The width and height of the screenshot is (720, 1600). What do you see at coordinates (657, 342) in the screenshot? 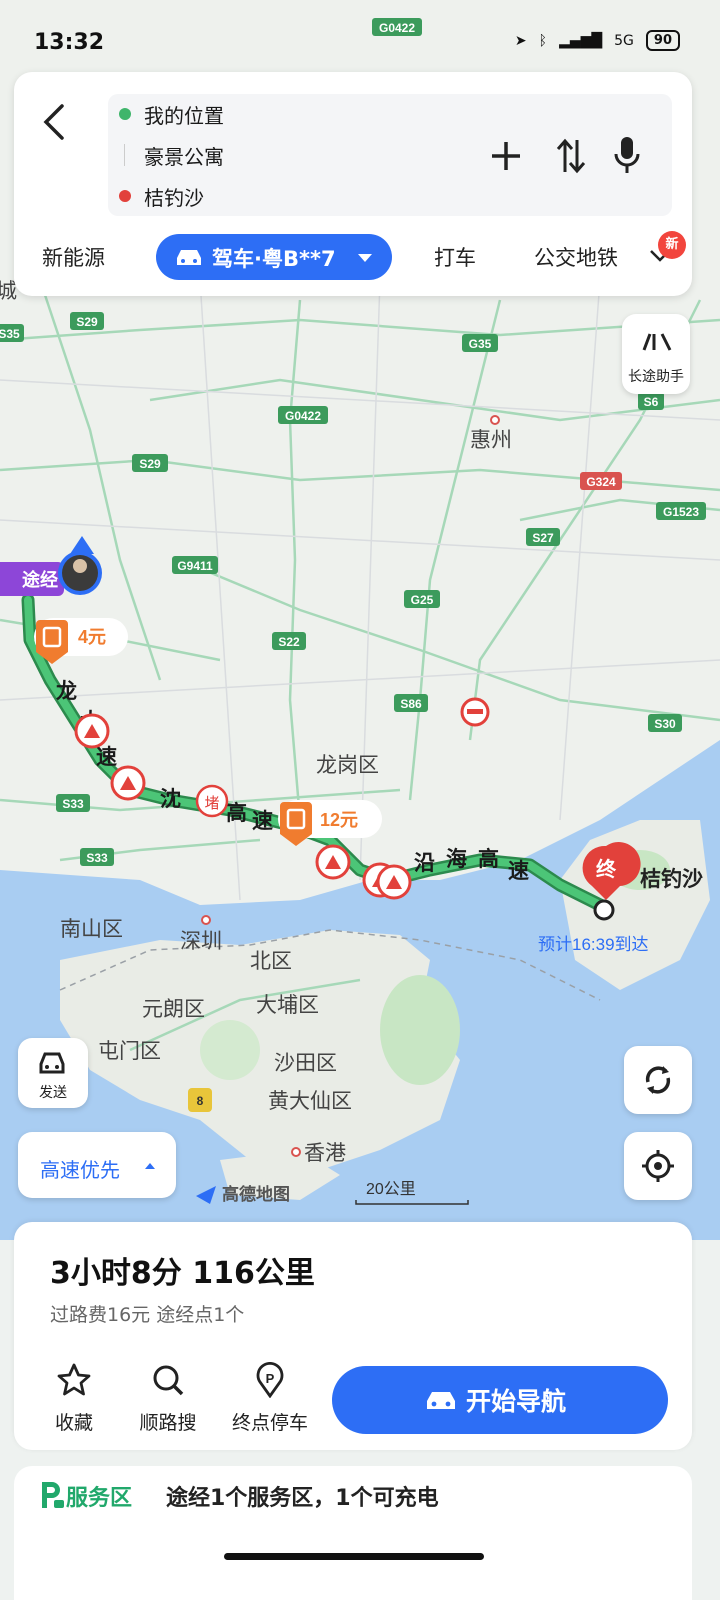
I see `road-trip-icon` at bounding box center [657, 342].